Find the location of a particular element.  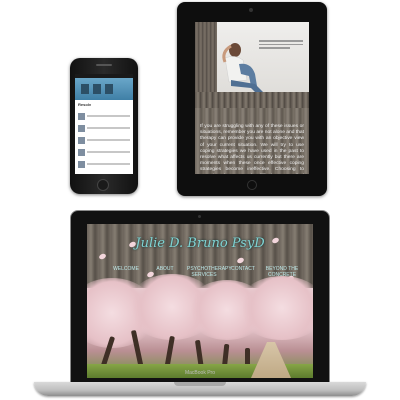

laptop-camera is located at coordinates (199, 216).